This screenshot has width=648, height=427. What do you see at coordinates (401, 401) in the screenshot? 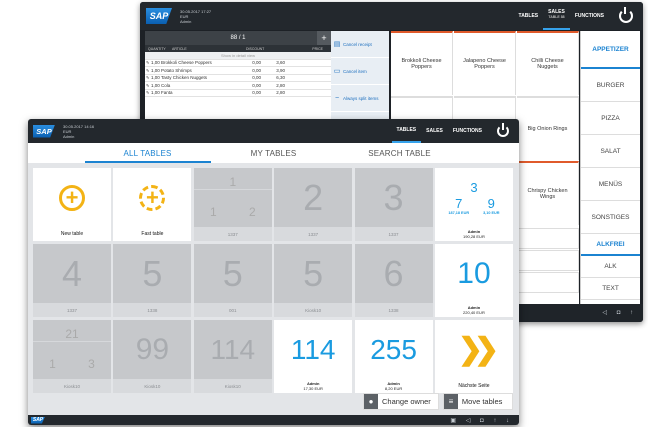
I see `change-owner-button: ● Change owner` at bounding box center [401, 401].